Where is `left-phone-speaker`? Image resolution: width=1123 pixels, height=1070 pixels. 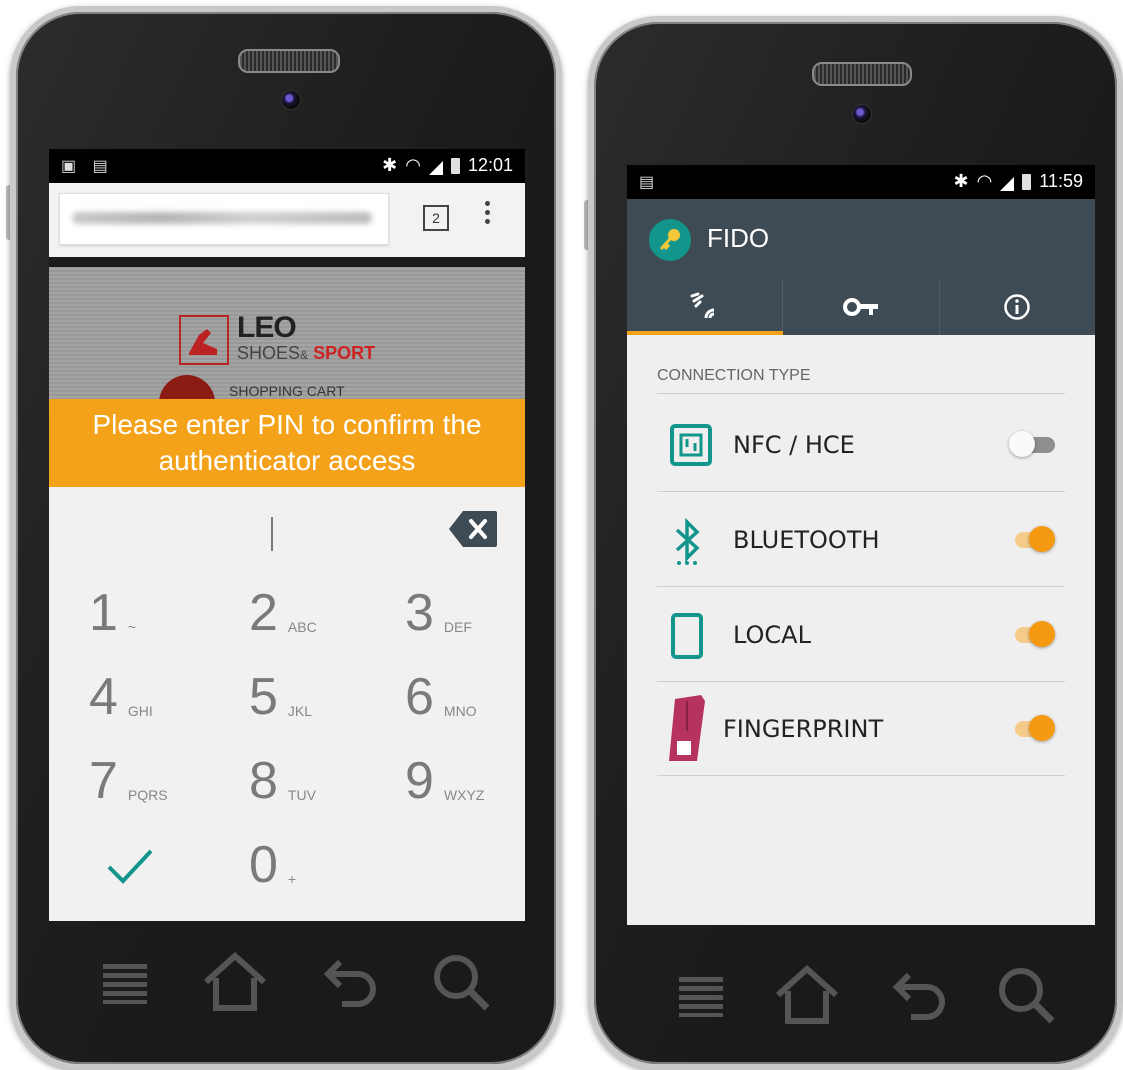 left-phone-speaker is located at coordinates (289, 61).